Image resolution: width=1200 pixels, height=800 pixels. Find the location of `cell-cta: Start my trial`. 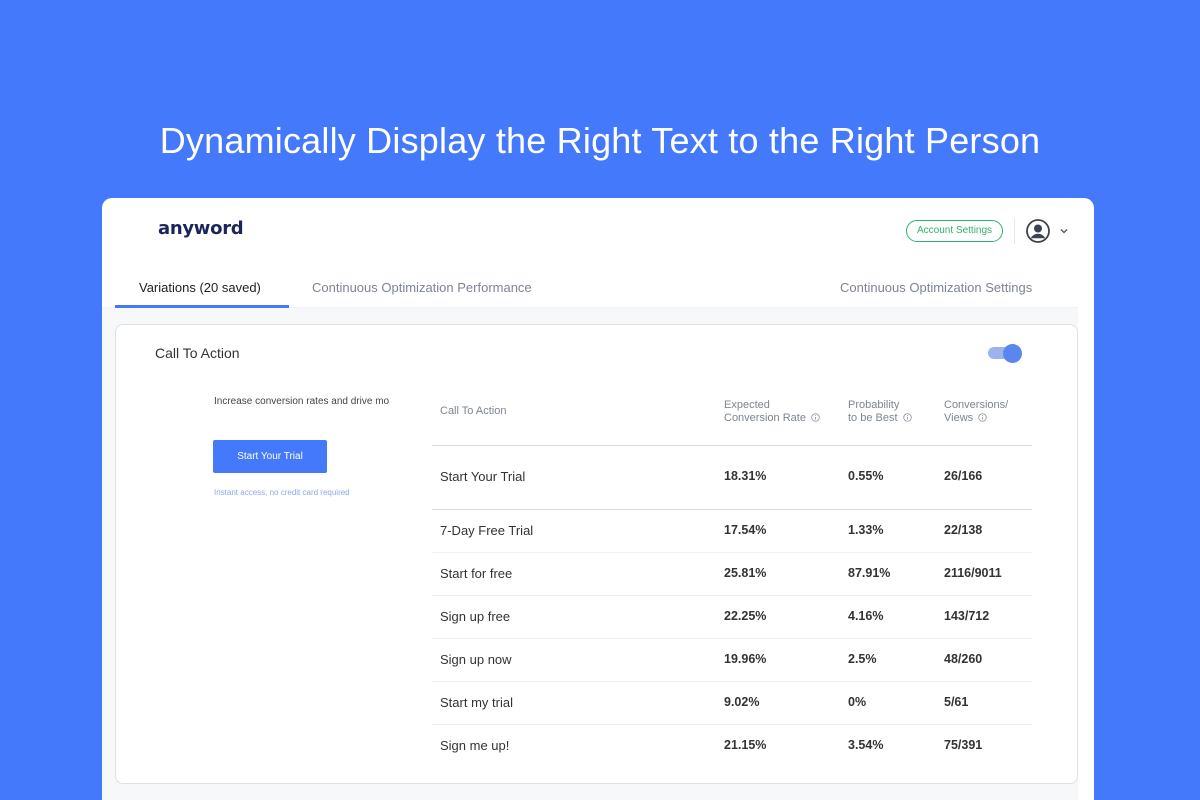

cell-cta: Start my trial is located at coordinates (476, 702).